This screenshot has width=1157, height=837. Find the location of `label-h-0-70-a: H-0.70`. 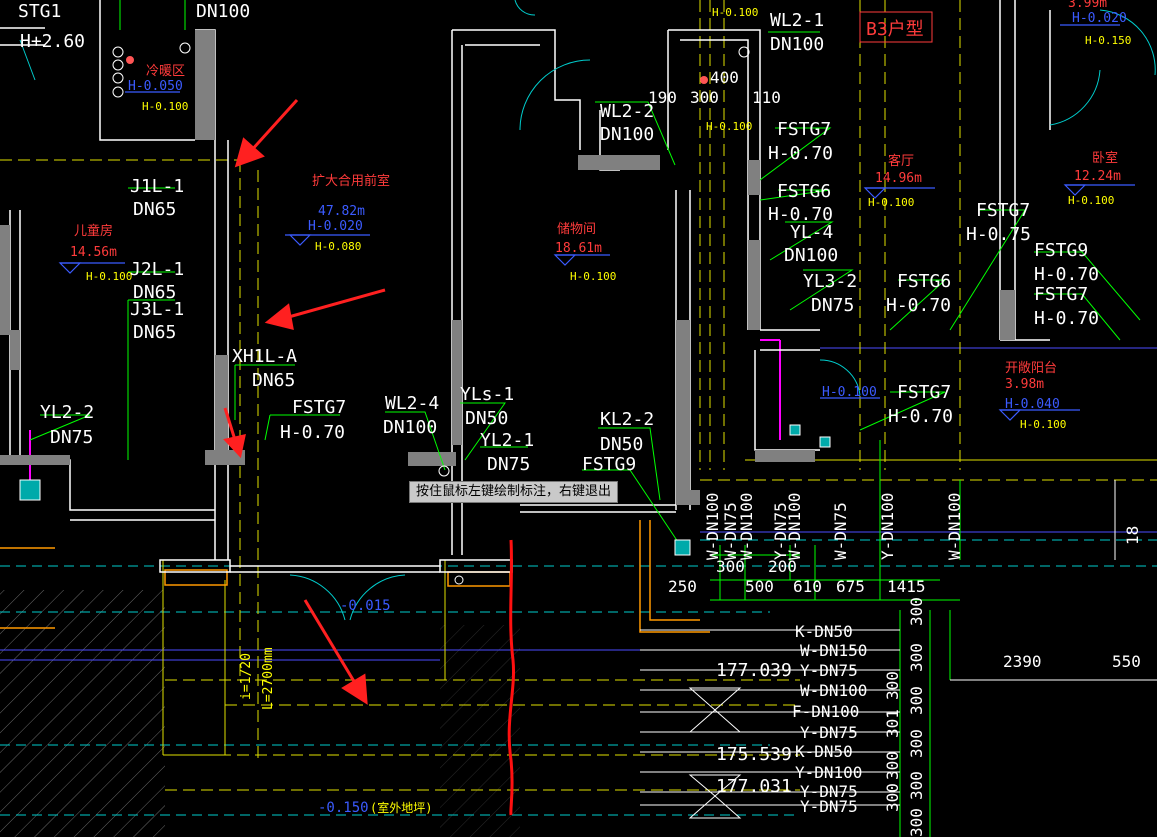

label-h-0-70-a: H-0.70 is located at coordinates (312, 432).